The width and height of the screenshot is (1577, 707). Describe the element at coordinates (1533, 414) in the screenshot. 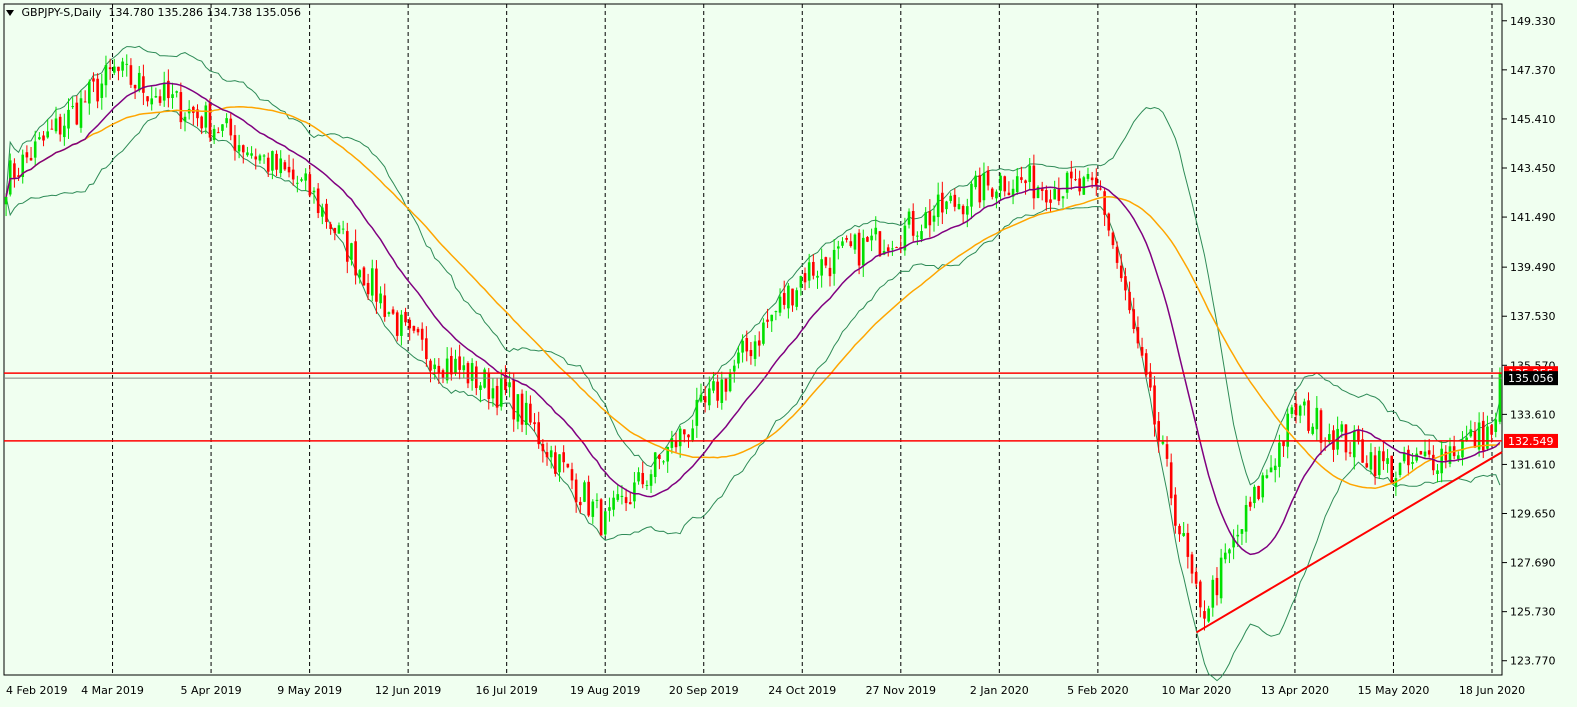

I see `y-tick-label: 133.610` at that location.